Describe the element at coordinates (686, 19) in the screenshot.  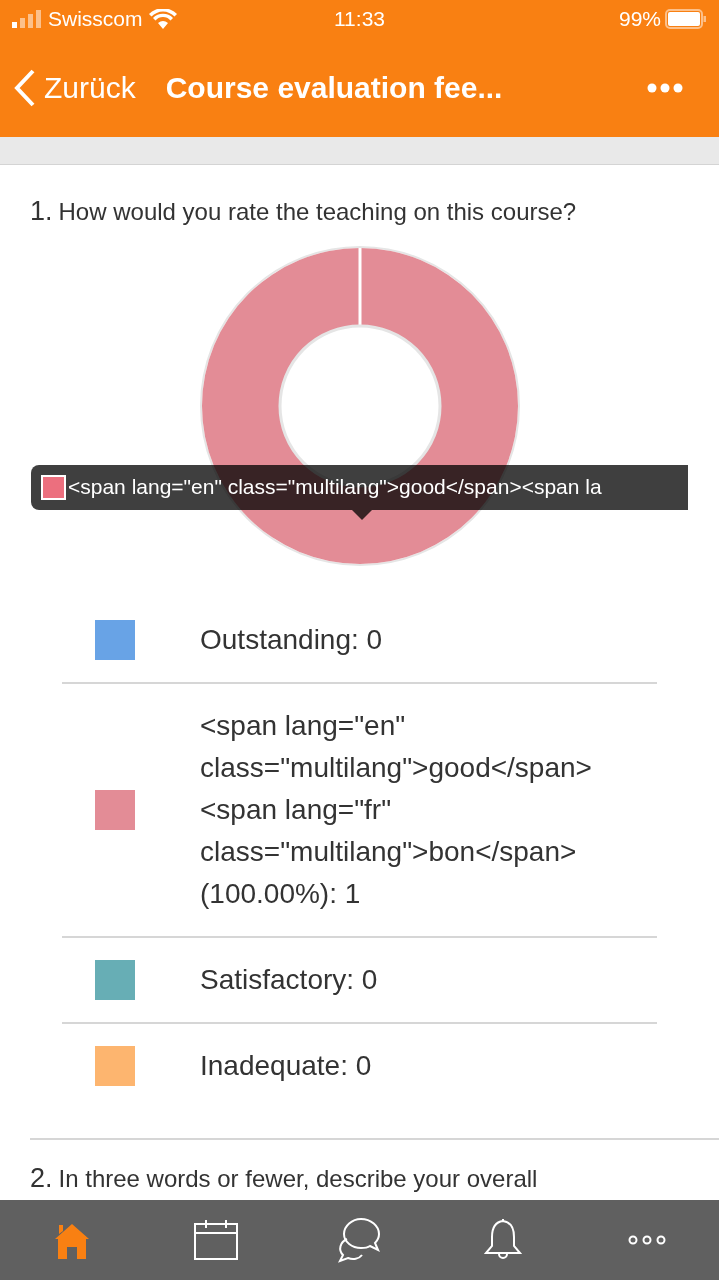
I see `battery-icon` at that location.